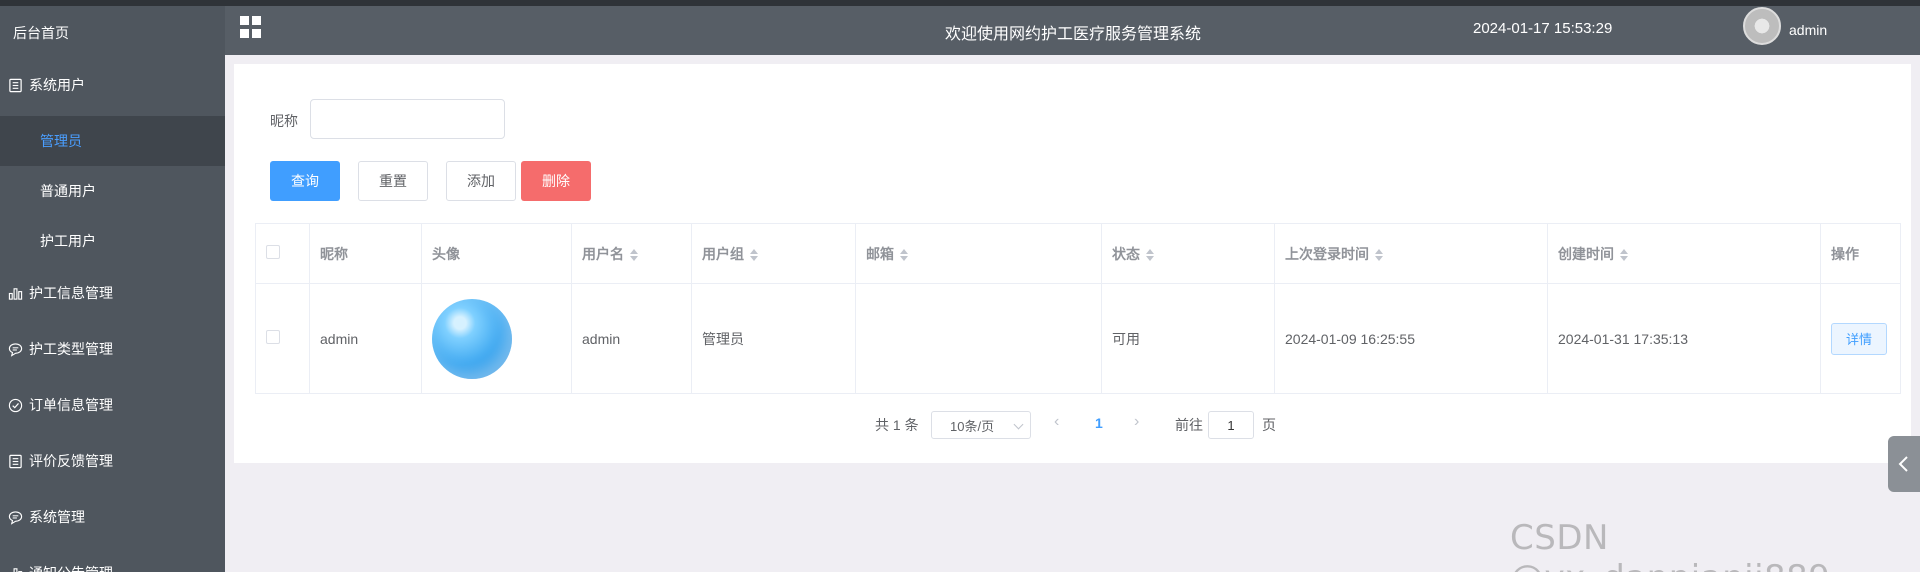 Image resolution: width=1920 pixels, height=572 pixels. I want to click on column-header-label: 创建时间, so click(1586, 253).